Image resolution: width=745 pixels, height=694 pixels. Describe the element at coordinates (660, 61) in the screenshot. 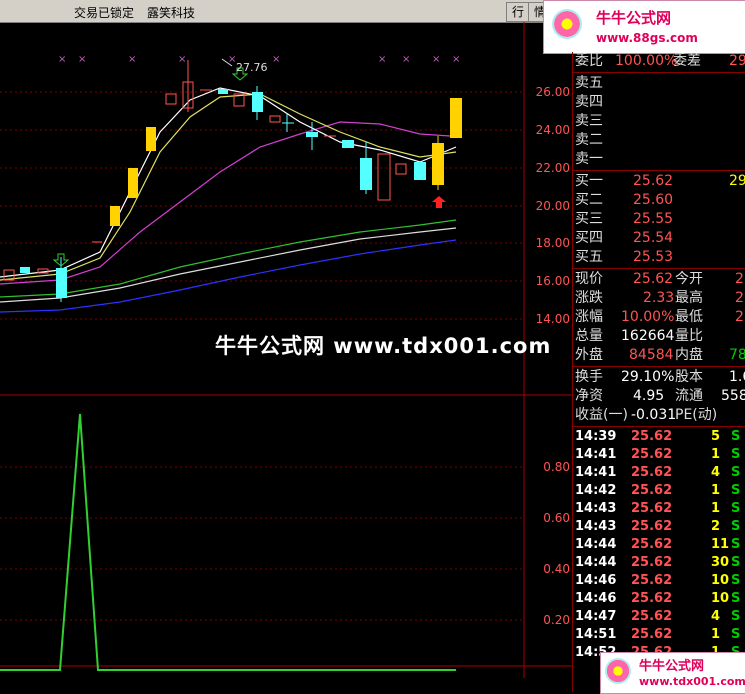

I see `weibi-row: 委比 100.00% 委差 29` at that location.